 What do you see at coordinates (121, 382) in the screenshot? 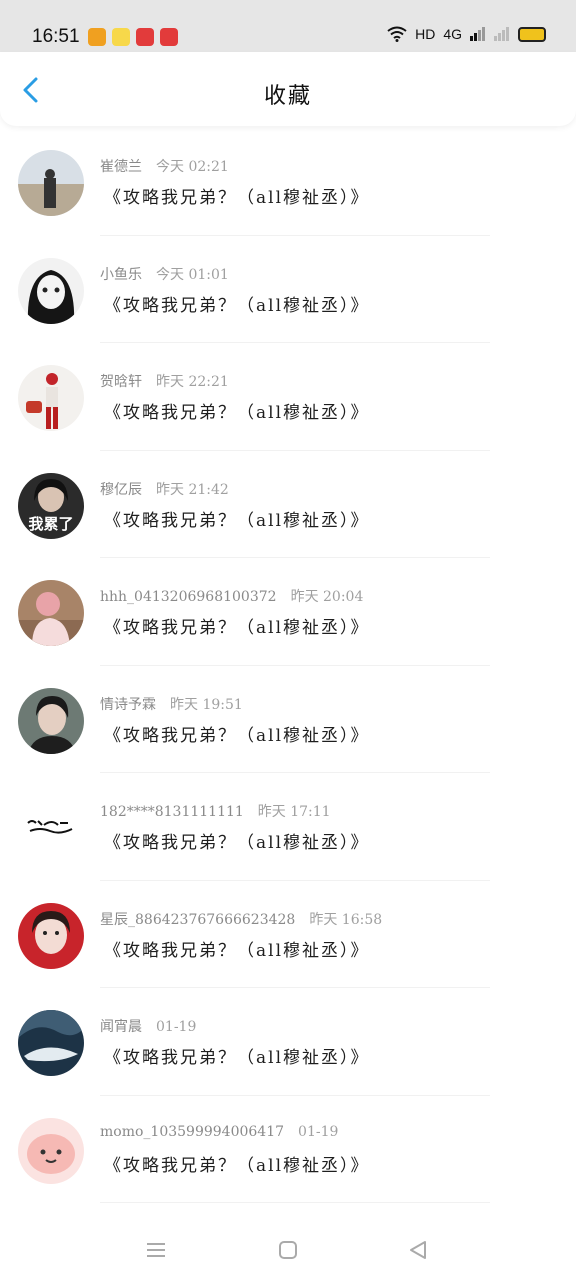
I see `author-name: 贺晗轩` at bounding box center [121, 382].